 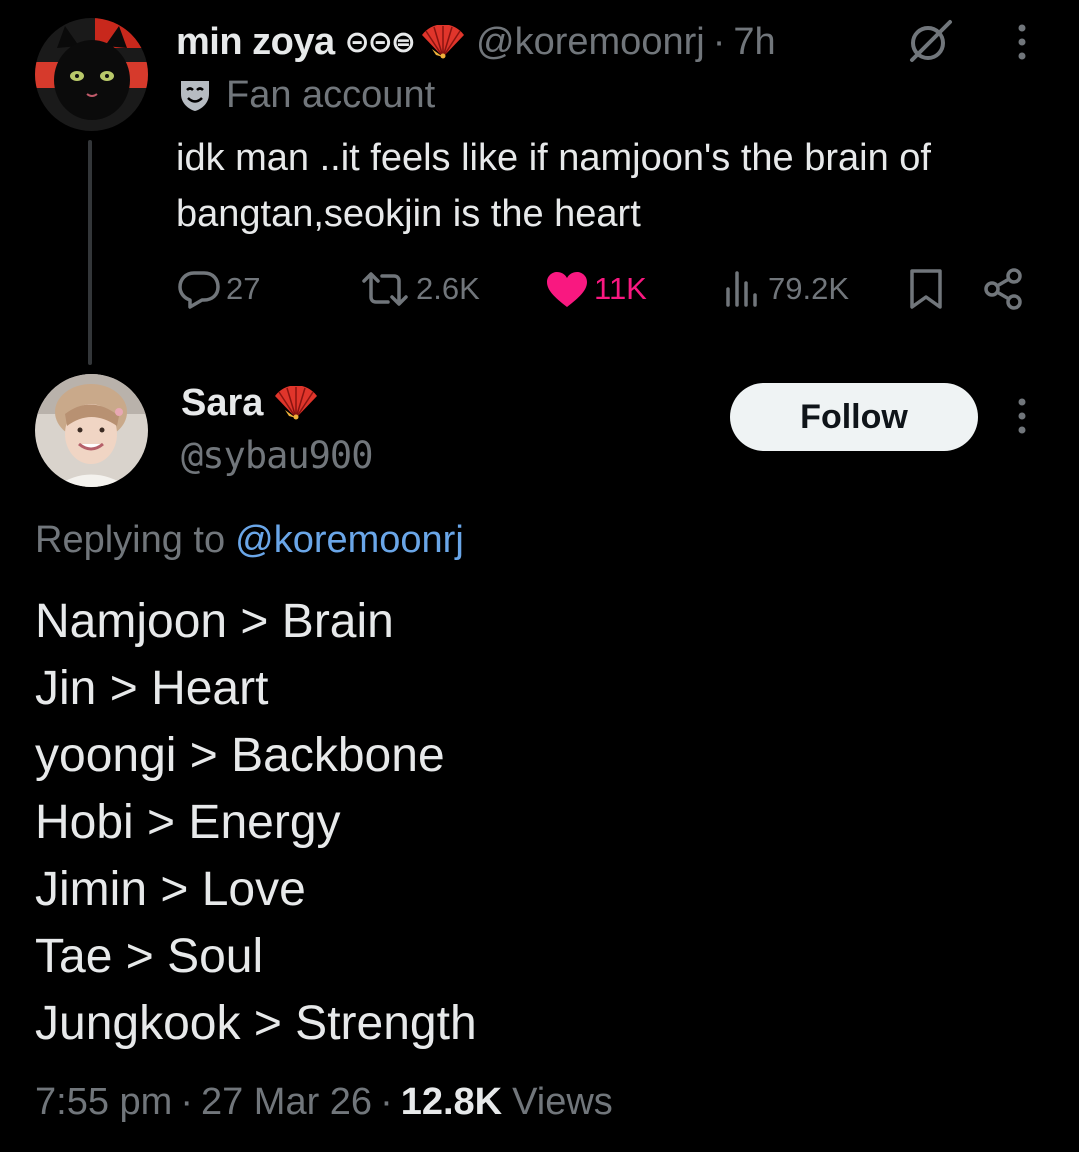 What do you see at coordinates (214, 621) in the screenshot?
I see `reply-text-line: Namjoon > Brain` at bounding box center [214, 621].